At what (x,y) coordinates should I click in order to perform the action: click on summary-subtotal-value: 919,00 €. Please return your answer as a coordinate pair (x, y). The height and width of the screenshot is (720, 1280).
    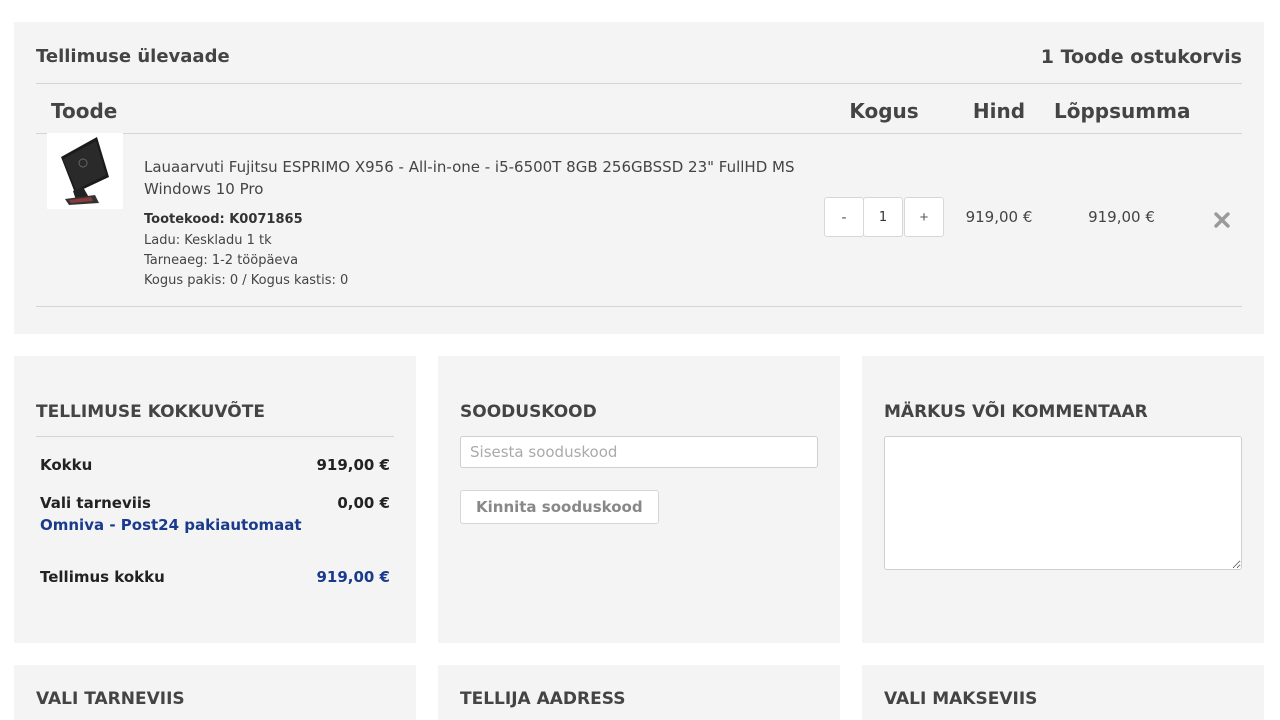
    Looking at the image, I should click on (353, 465).